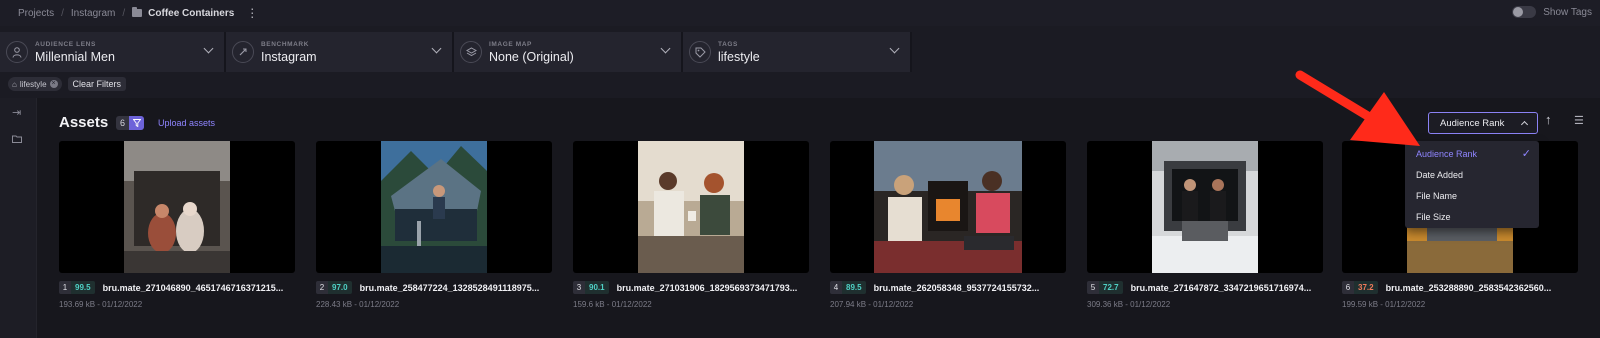 The image size is (1600, 338). What do you see at coordinates (53, 84) in the screenshot?
I see `remove-chip-icon: ×` at bounding box center [53, 84].